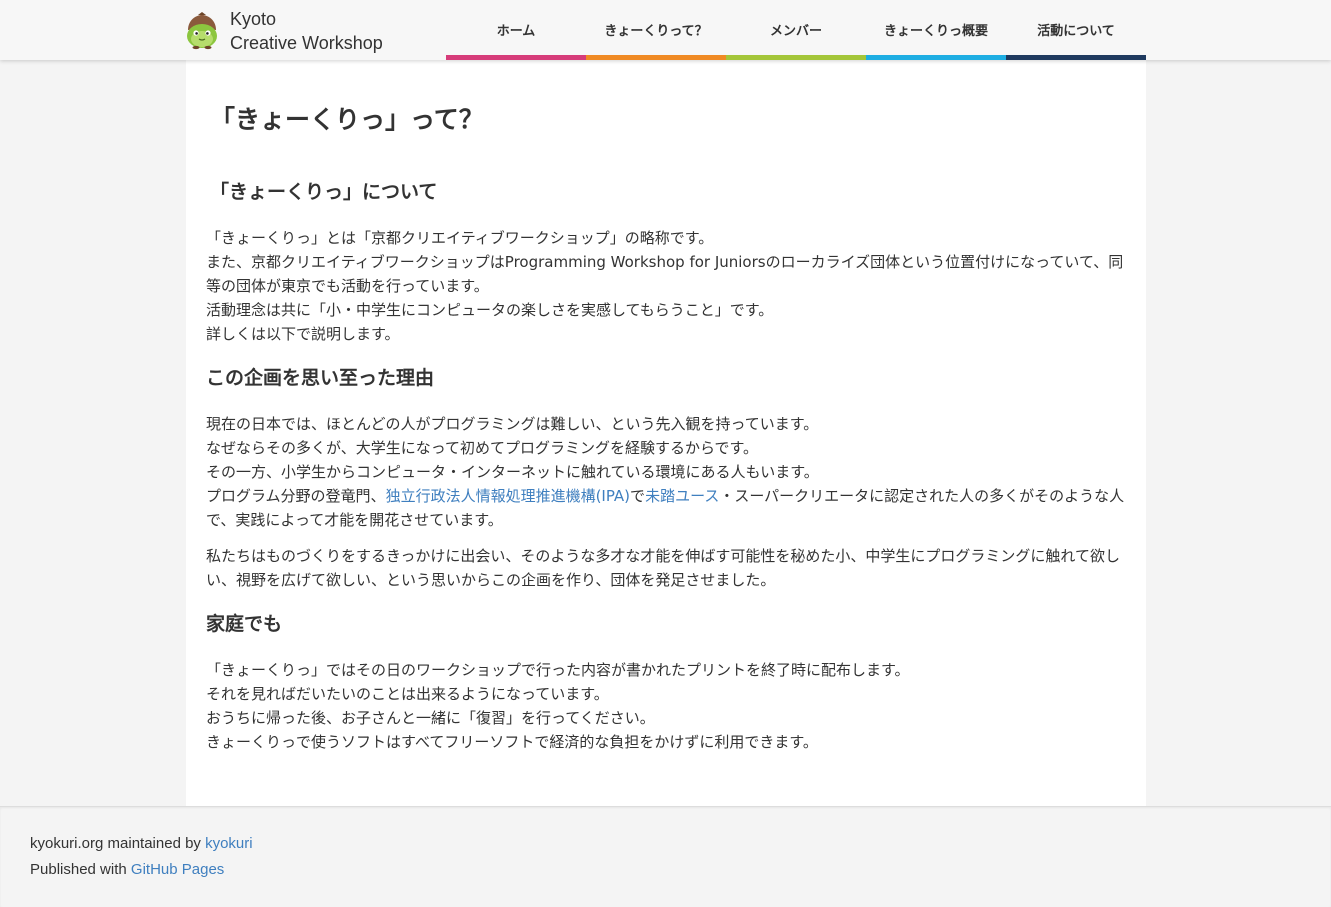  Describe the element at coordinates (306, 43) in the screenshot. I see `brand-line-2: Creative Workshop` at that location.